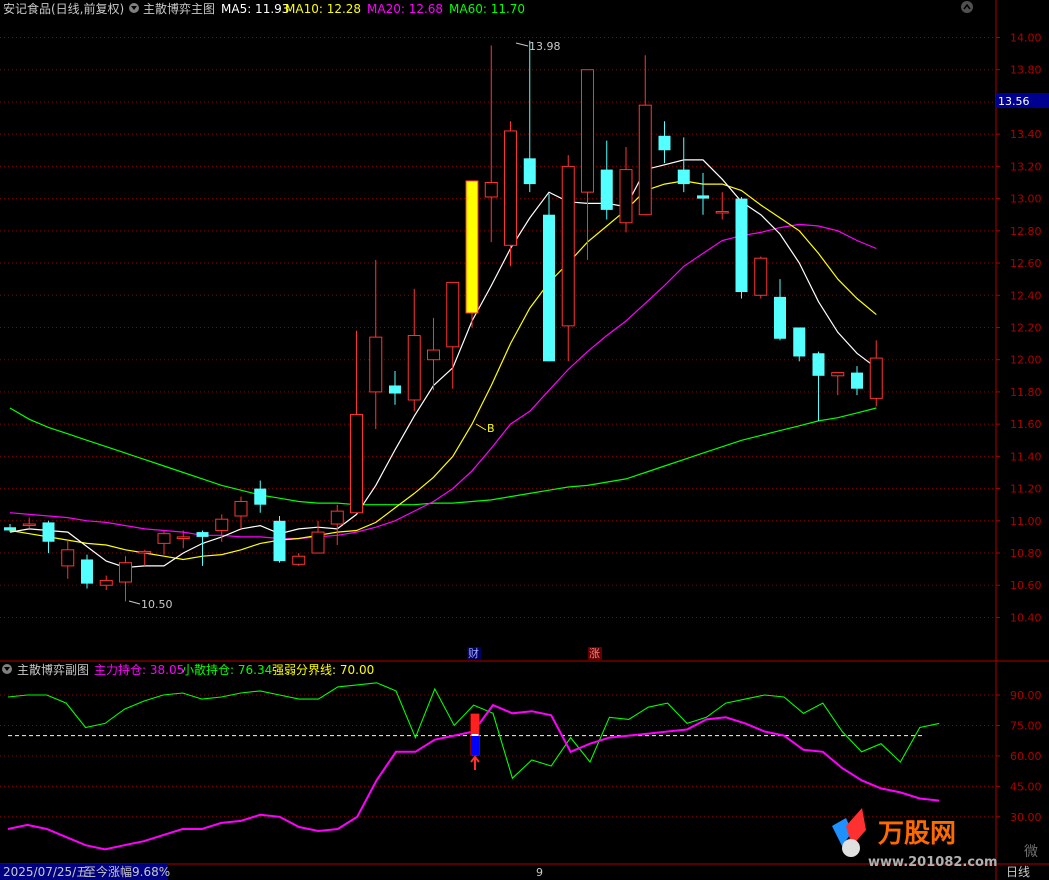 This screenshot has width=1049, height=880. I want to click on ma-legend-item: MA60: 11.70, so click(487, 9).